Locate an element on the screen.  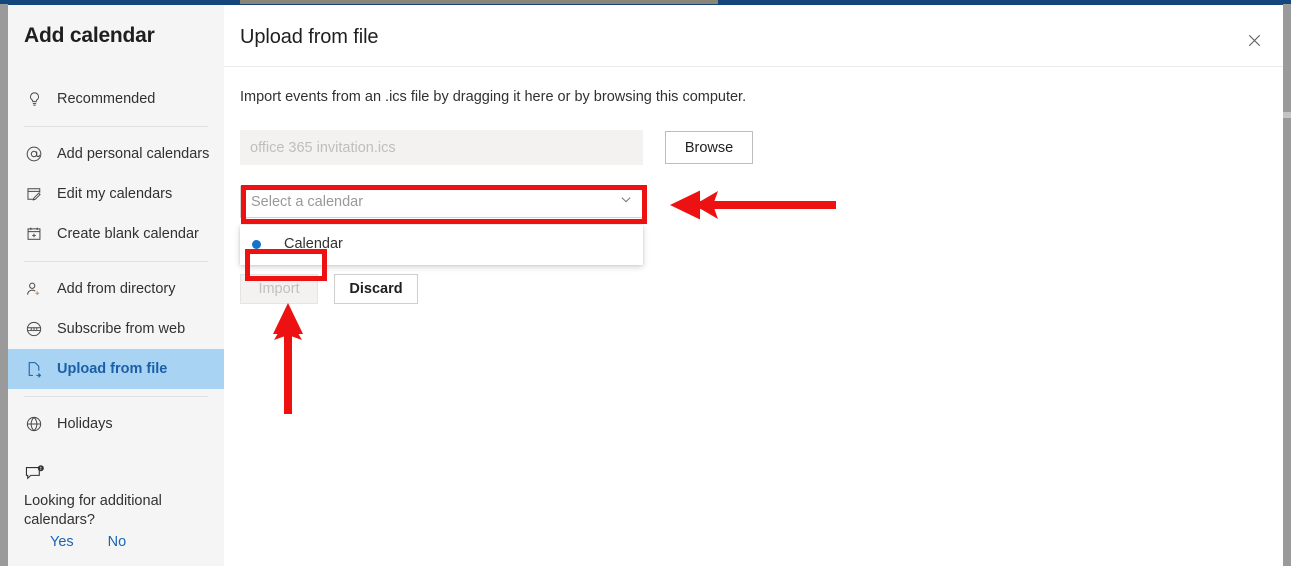
sidebar-item-subscribe-from-web: Subscribe from web is located at coordinates (116, 329).